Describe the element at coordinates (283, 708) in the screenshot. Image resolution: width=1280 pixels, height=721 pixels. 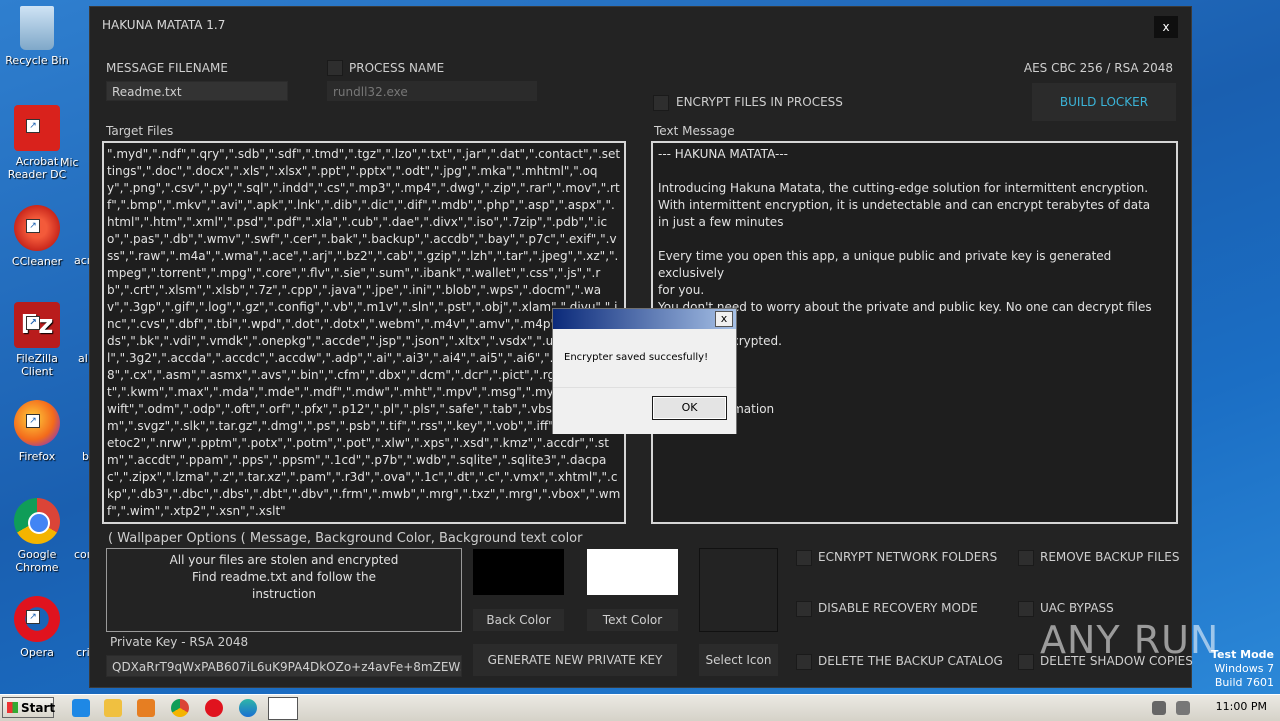
I see `hakuna-matata-taskbar-button` at that location.